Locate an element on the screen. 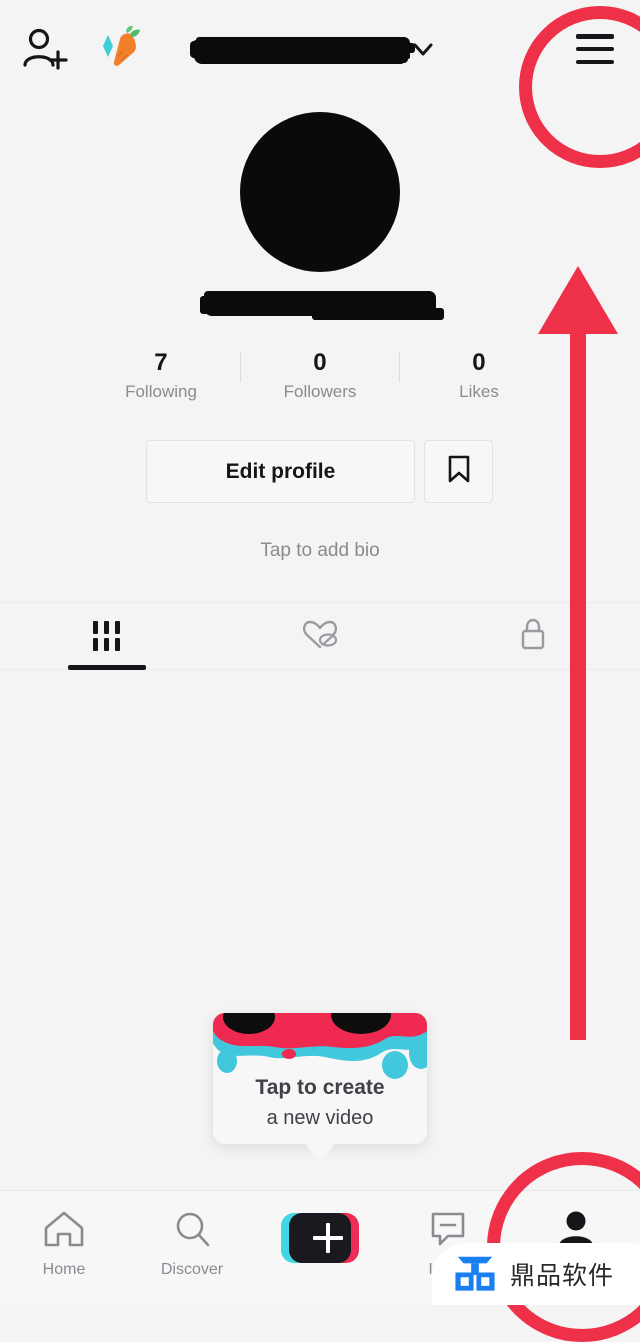  red-arrow-head is located at coordinates (578, 300).